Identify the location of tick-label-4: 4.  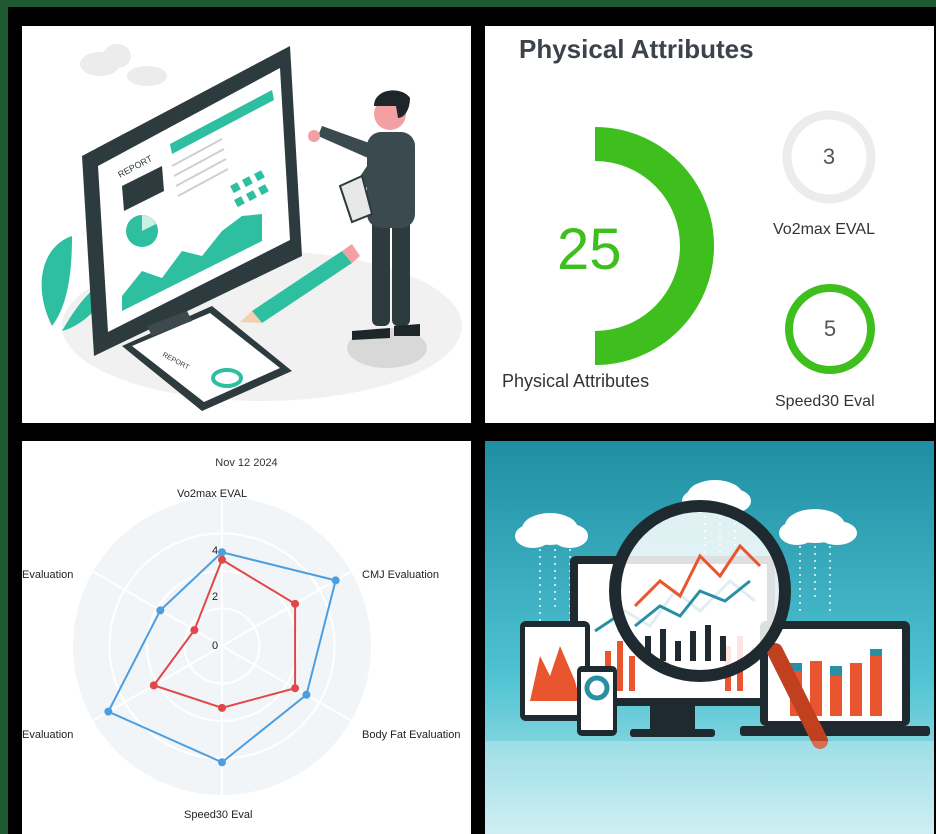
(215, 551).